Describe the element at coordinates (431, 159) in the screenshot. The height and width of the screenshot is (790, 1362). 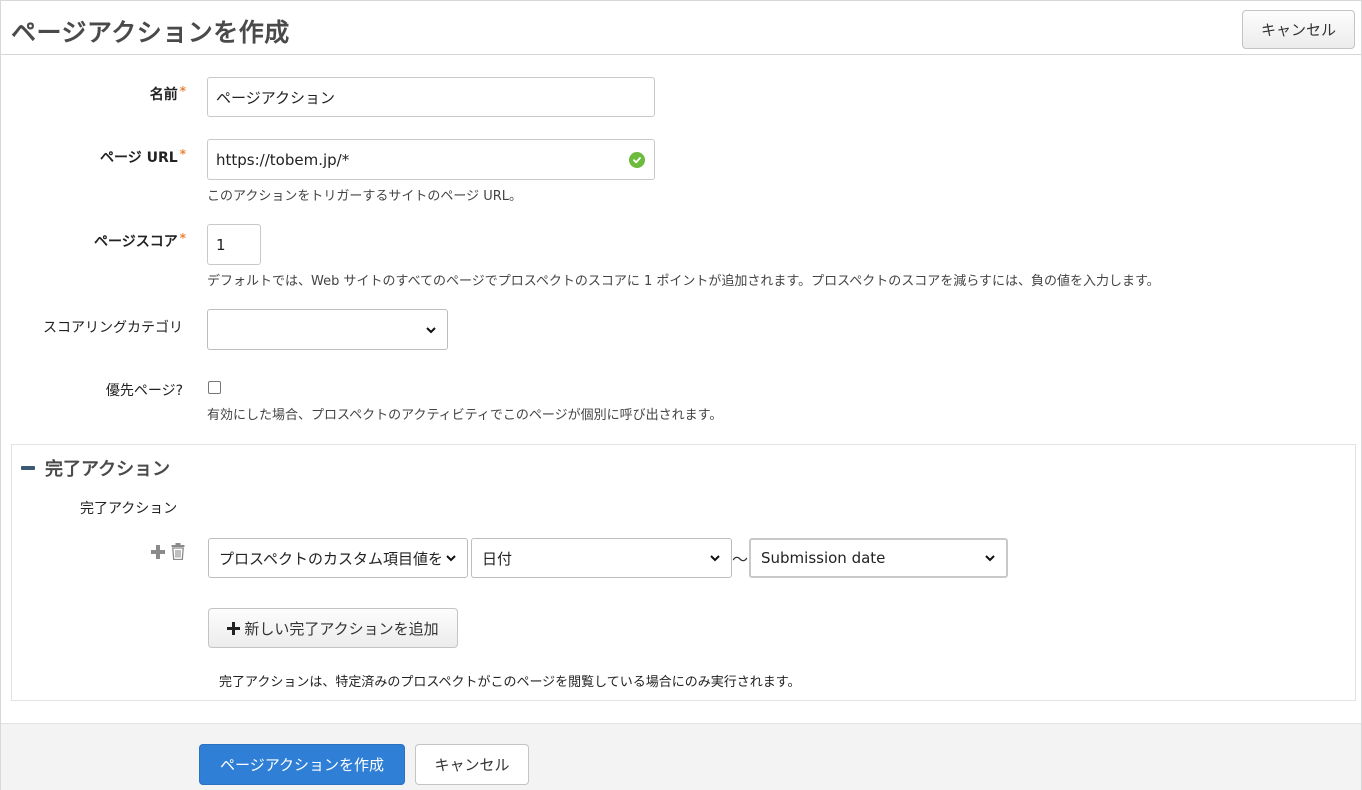
I see `page-url-input: https://tobem.jp/*` at that location.